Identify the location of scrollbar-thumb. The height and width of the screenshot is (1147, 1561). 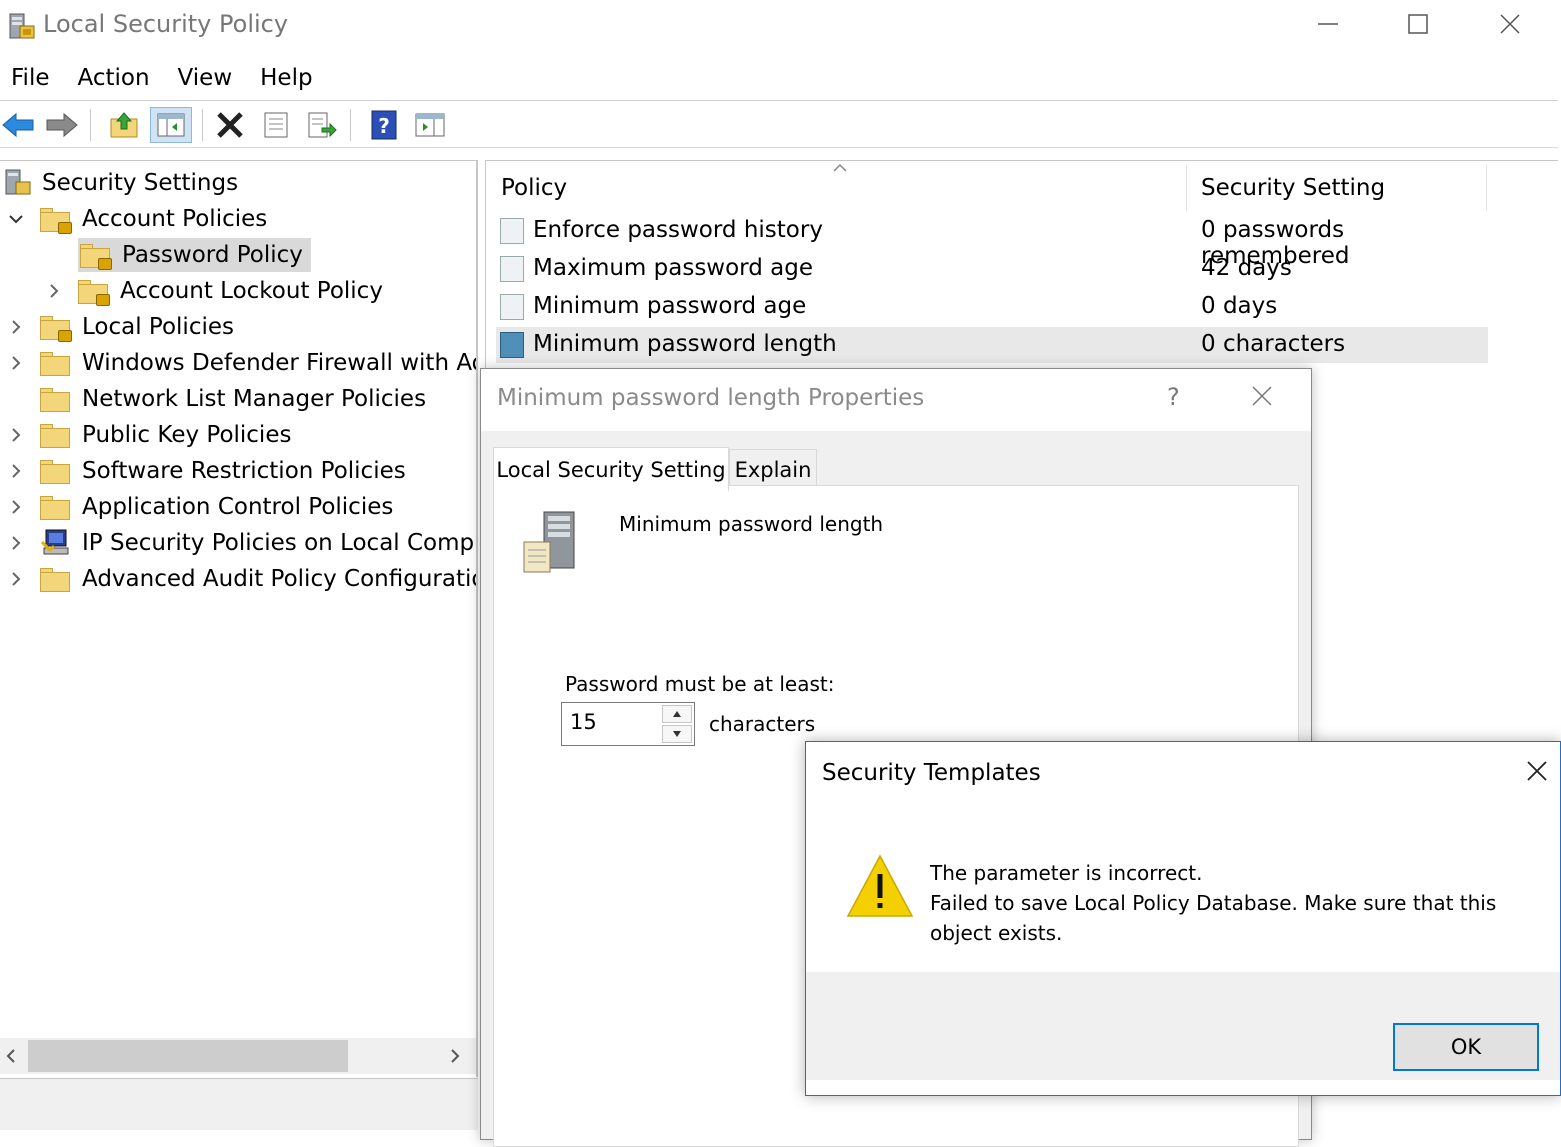
(188, 1056).